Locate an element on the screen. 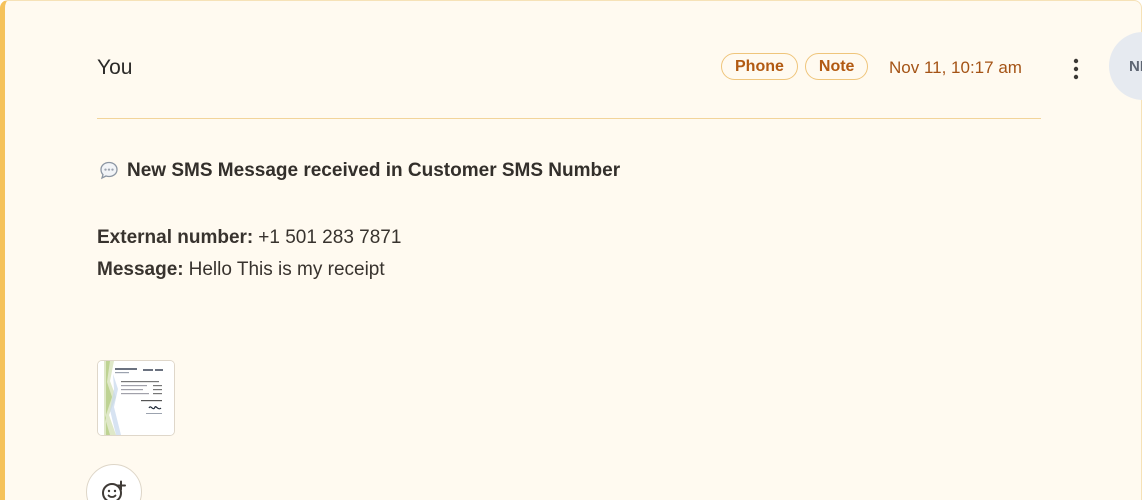 Image resolution: width=1142 pixels, height=500 pixels. emoji-add-icon is located at coordinates (114, 490).